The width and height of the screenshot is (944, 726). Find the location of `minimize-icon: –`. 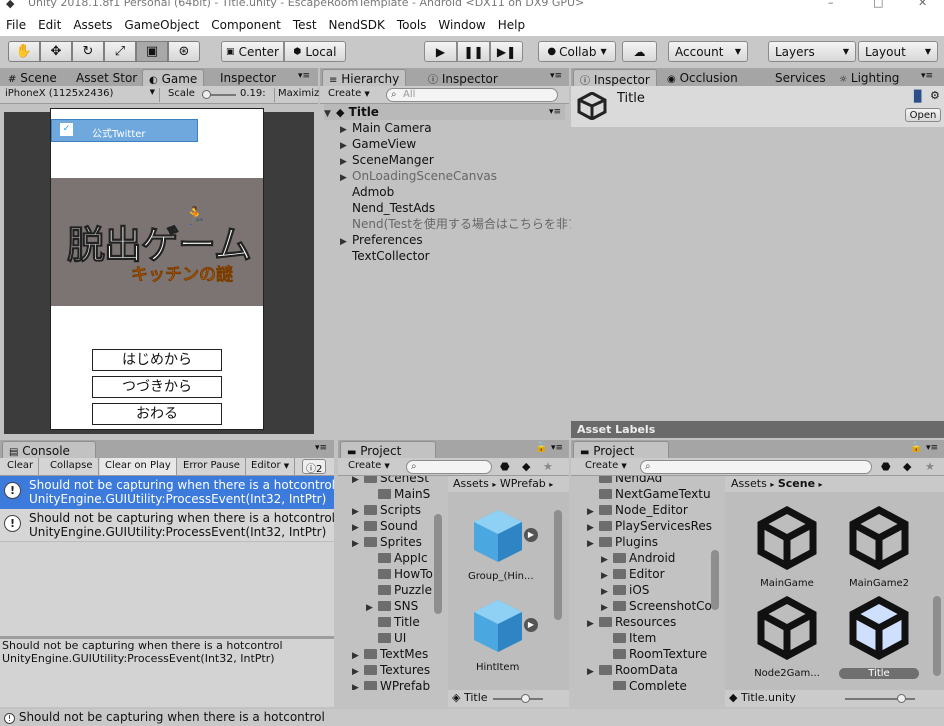

minimize-icon: – is located at coordinates (831, 4).